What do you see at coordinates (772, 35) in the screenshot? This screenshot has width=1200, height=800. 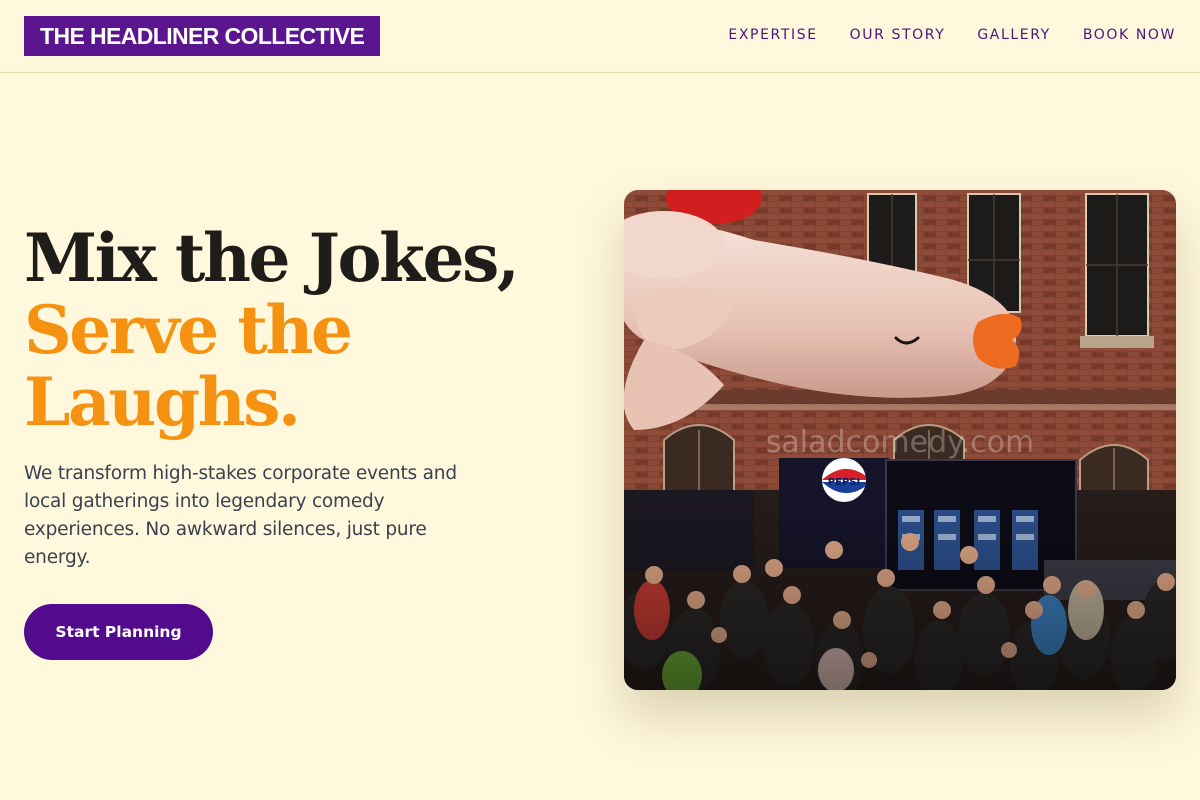 I see `nav-link-expertise: EXPERTISE` at bounding box center [772, 35].